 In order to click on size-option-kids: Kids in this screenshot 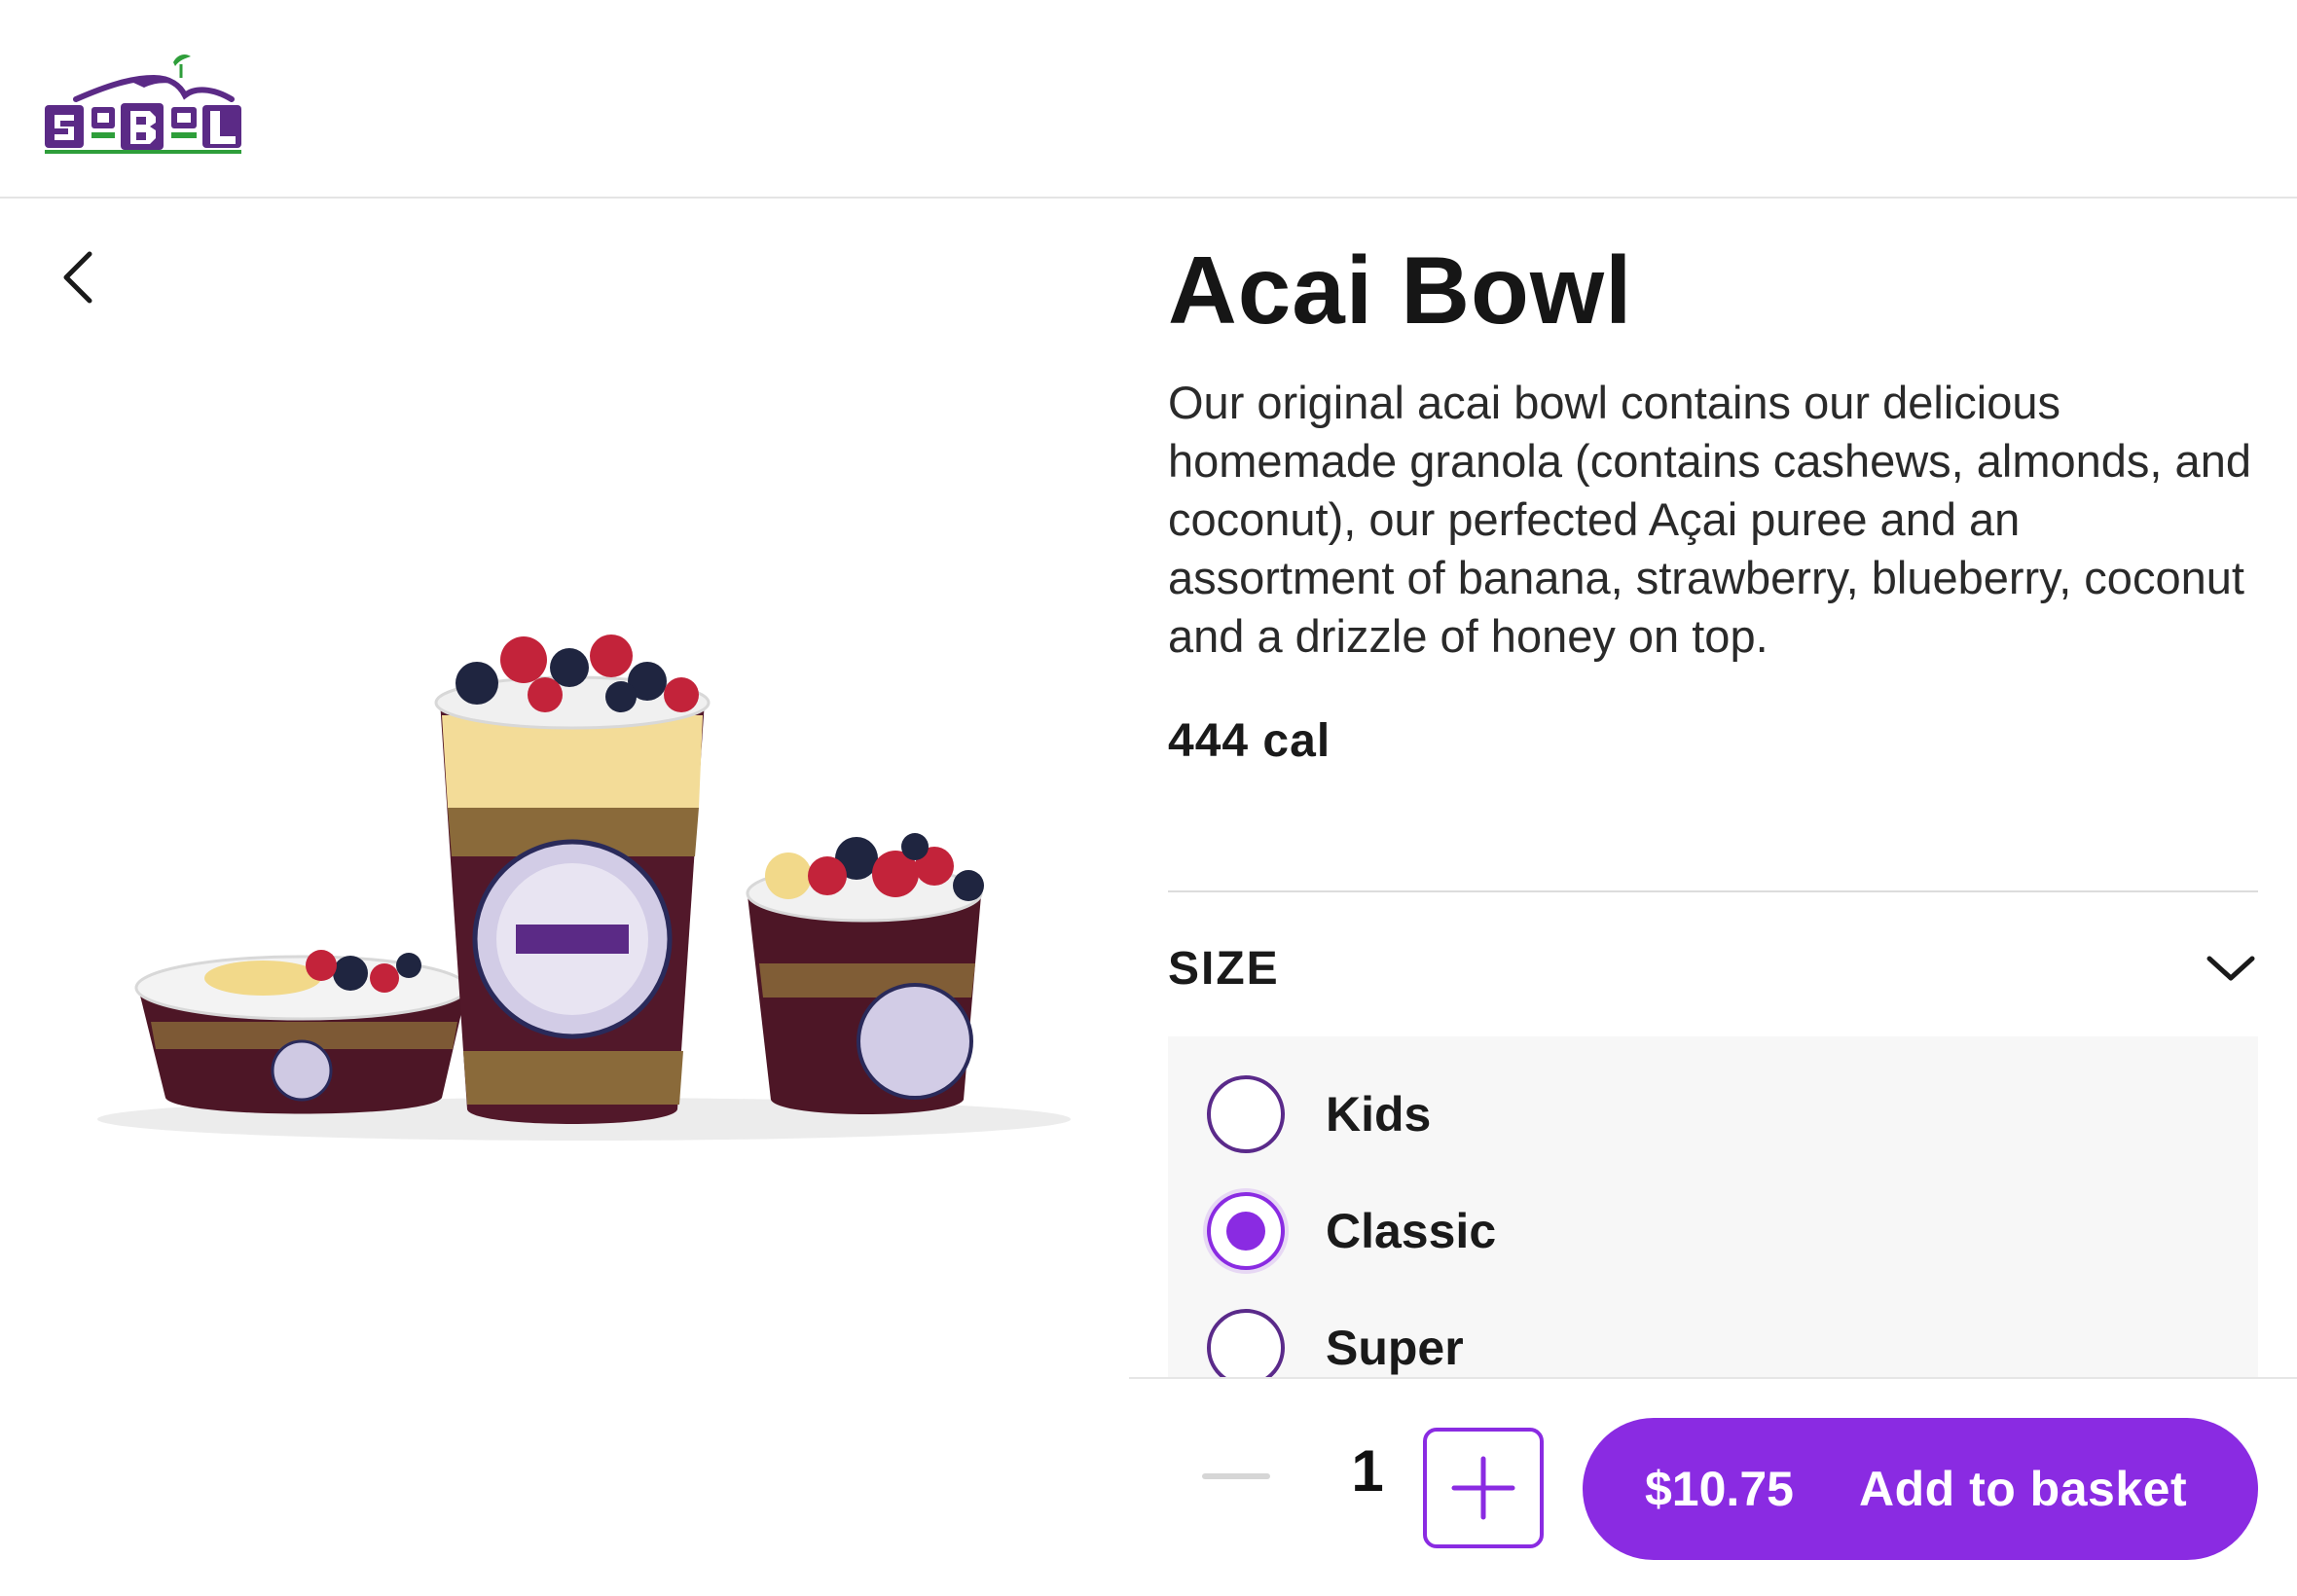, I will do `click(1319, 1114)`.